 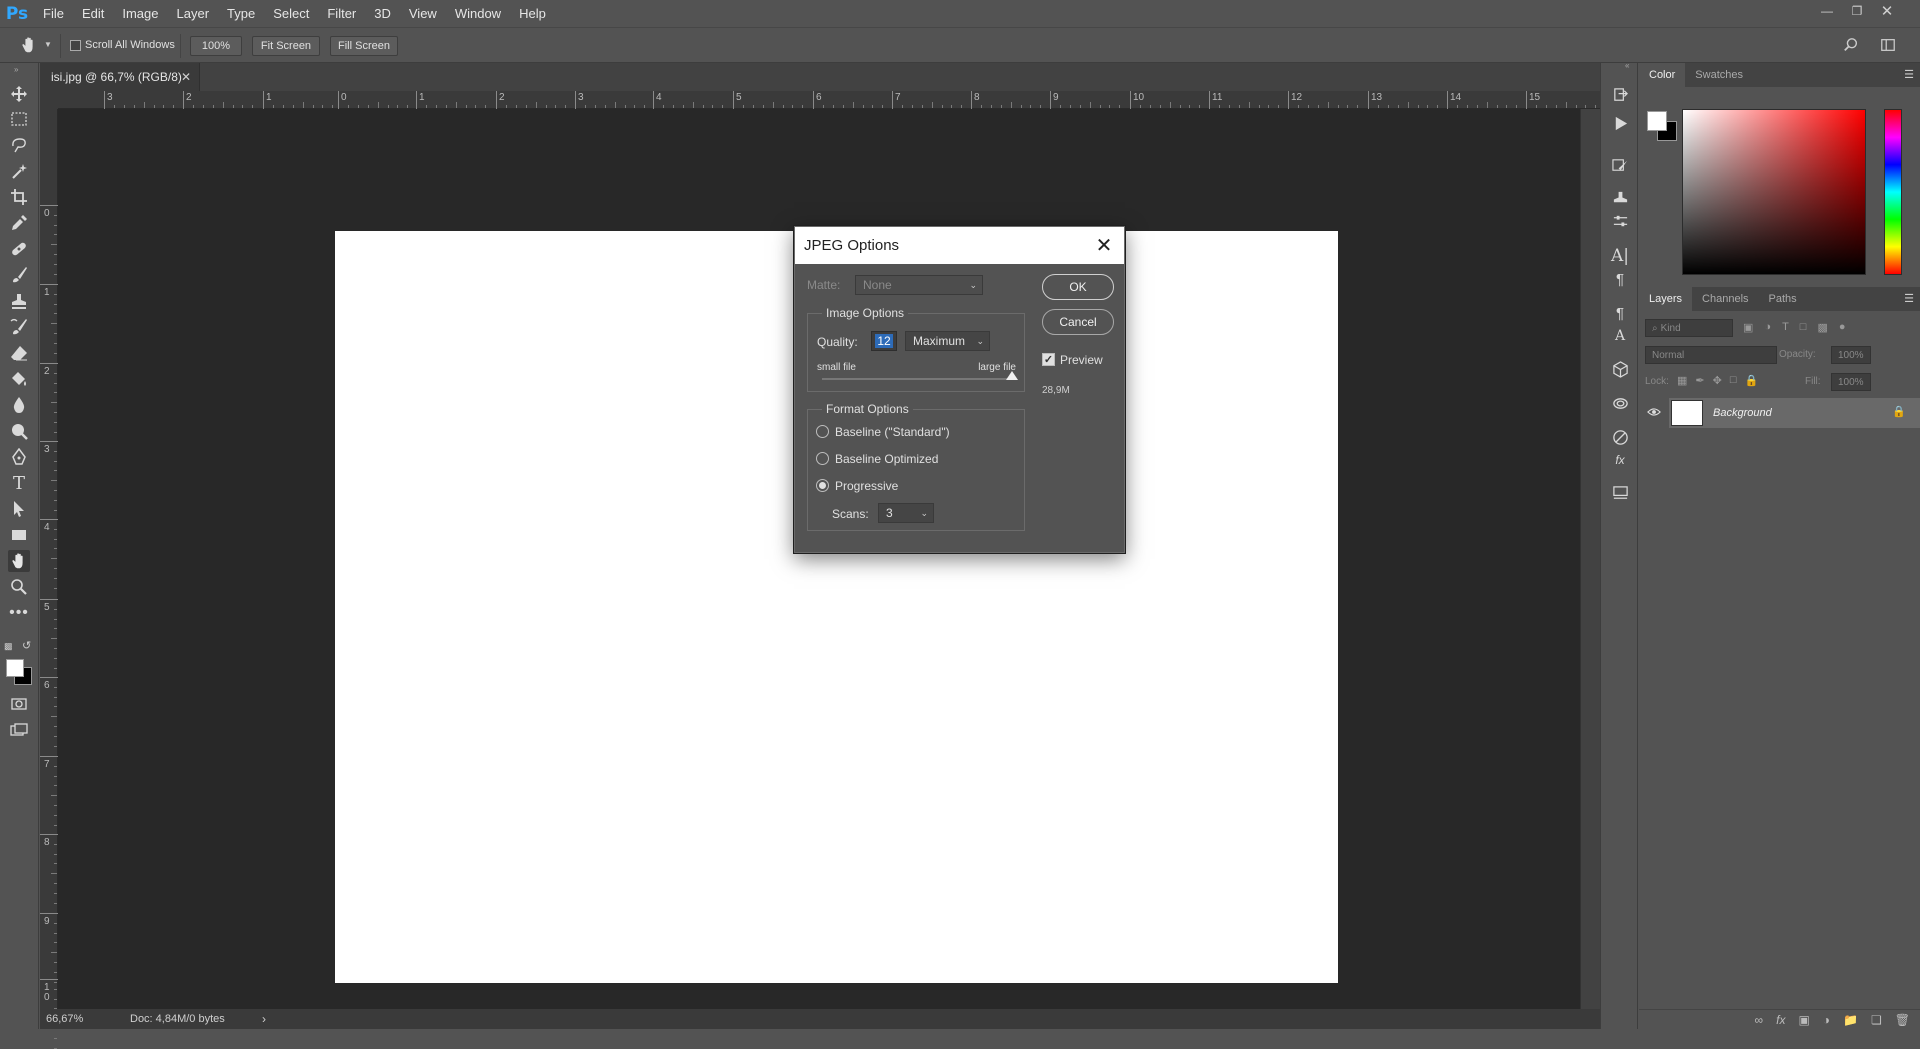 I want to click on expand-strip-icon: «, so click(x=1627, y=65).